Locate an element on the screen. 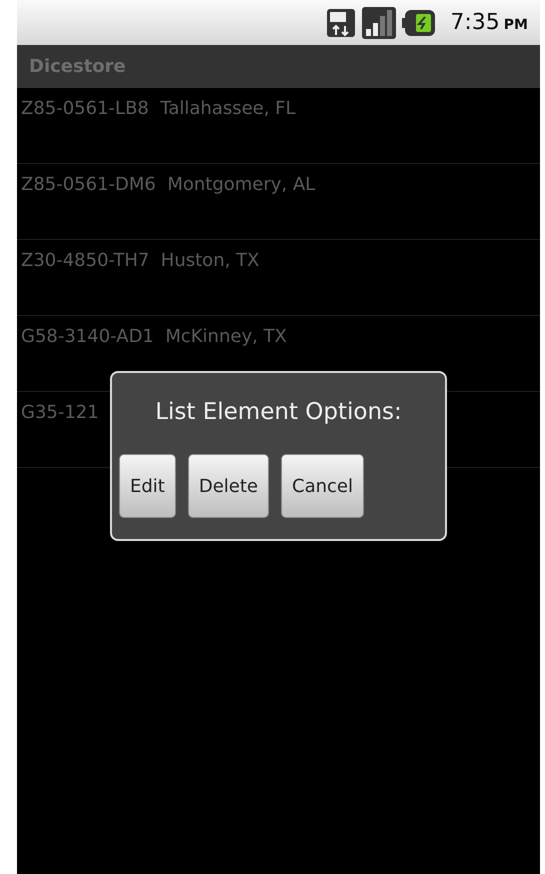 The width and height of the screenshot is (545, 874). list-item: Z85-0561-DM6 Montgomery, AL is located at coordinates (168, 184).